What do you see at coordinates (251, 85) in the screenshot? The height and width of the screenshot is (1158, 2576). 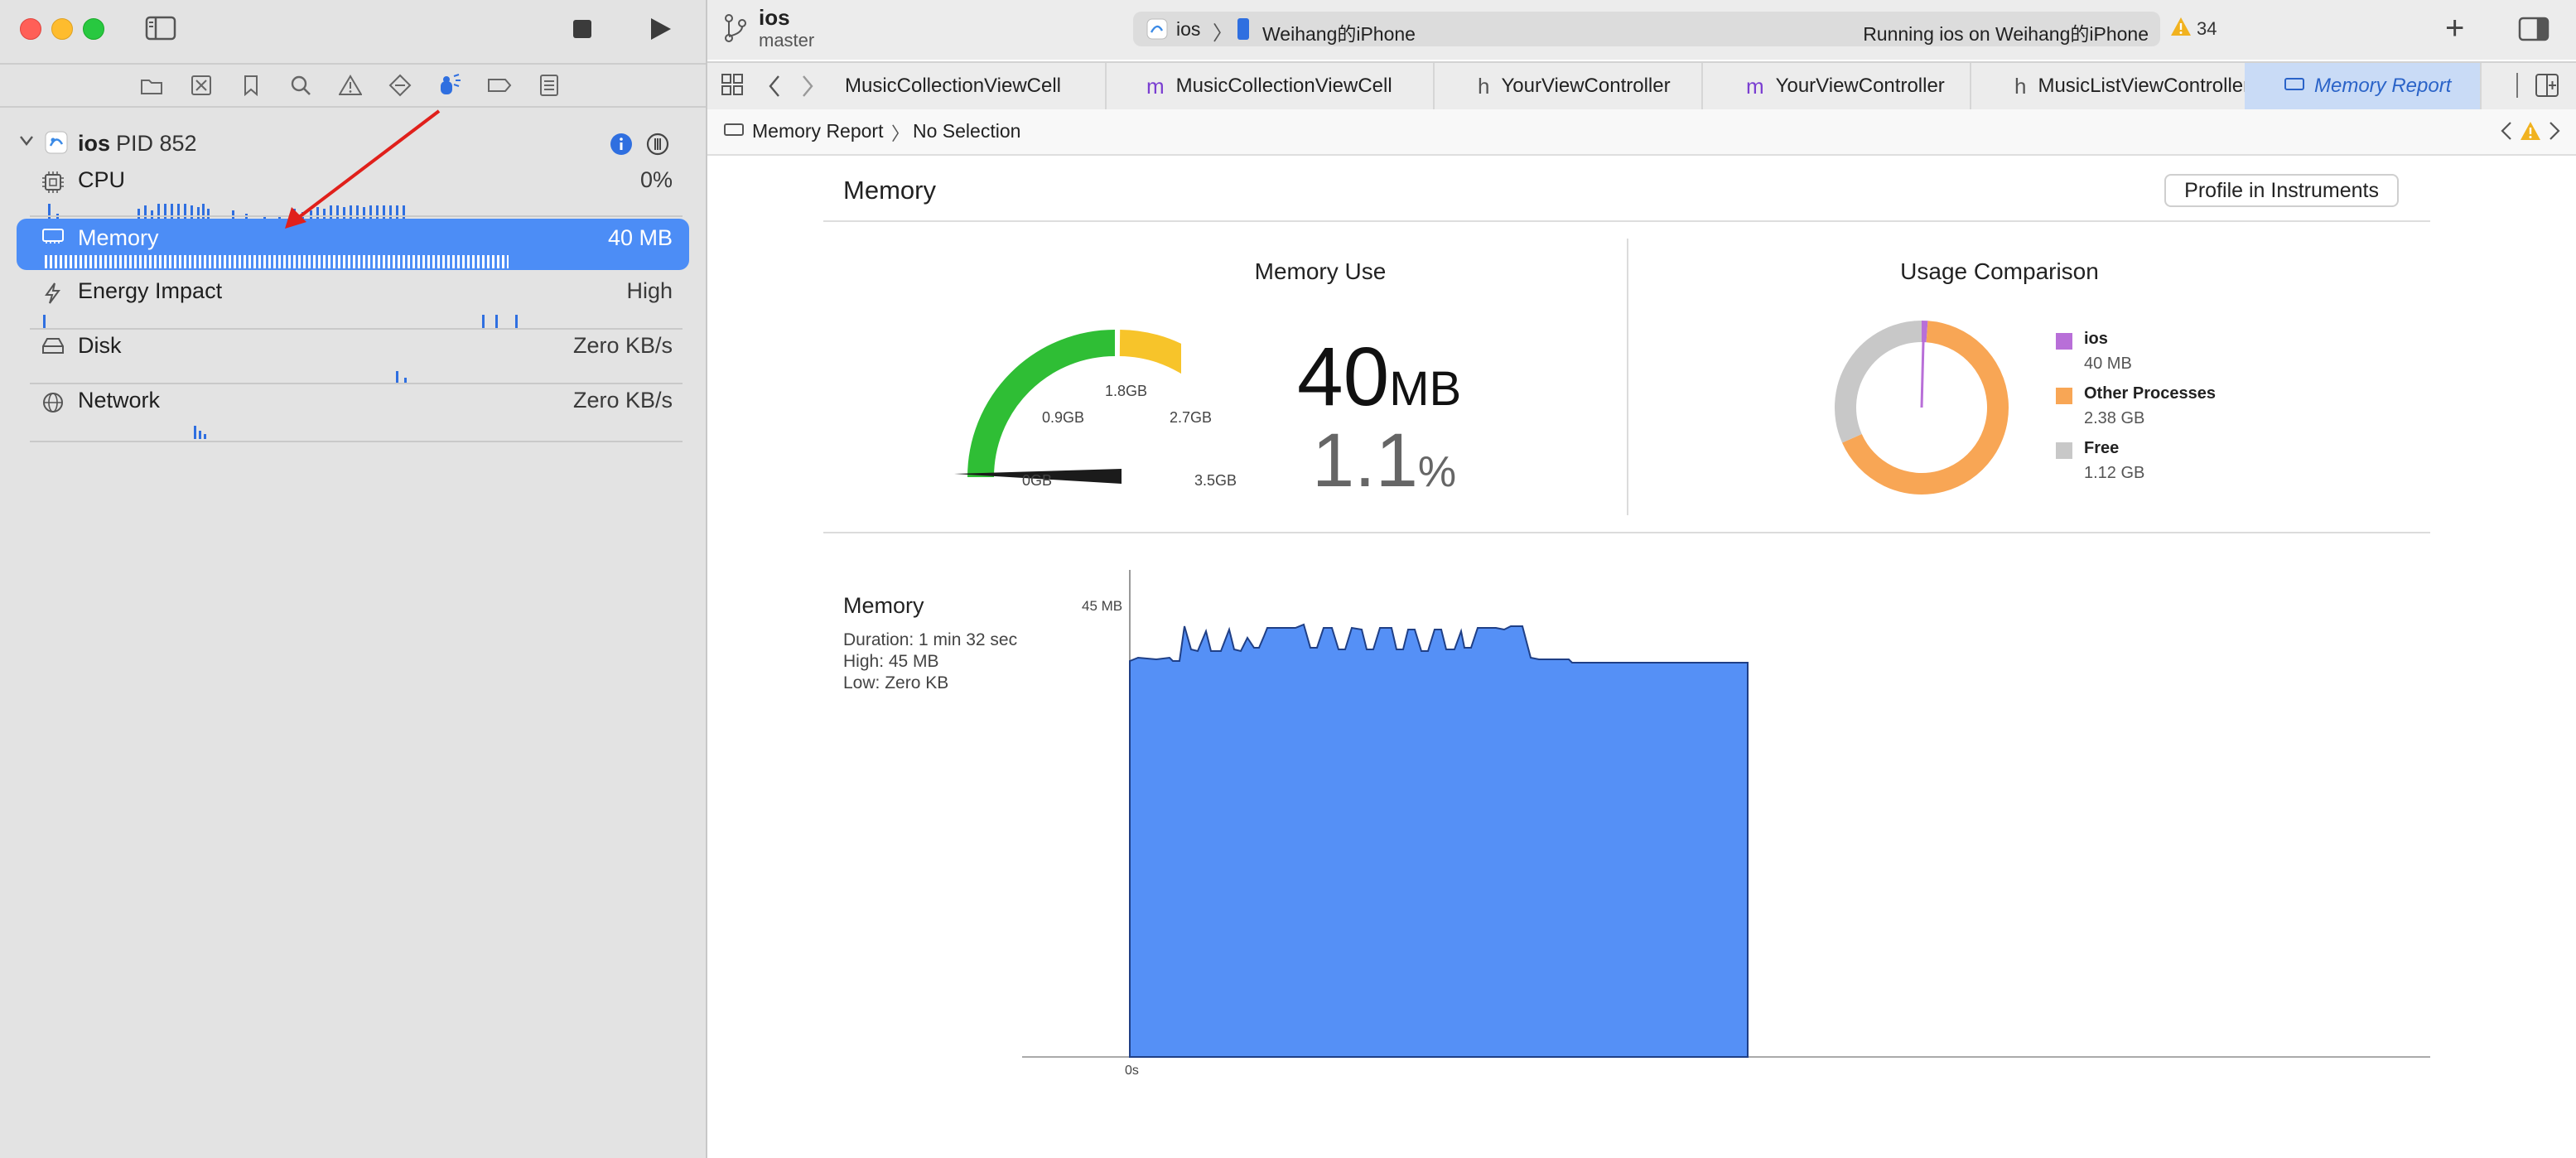 I see `bookmark-icon` at bounding box center [251, 85].